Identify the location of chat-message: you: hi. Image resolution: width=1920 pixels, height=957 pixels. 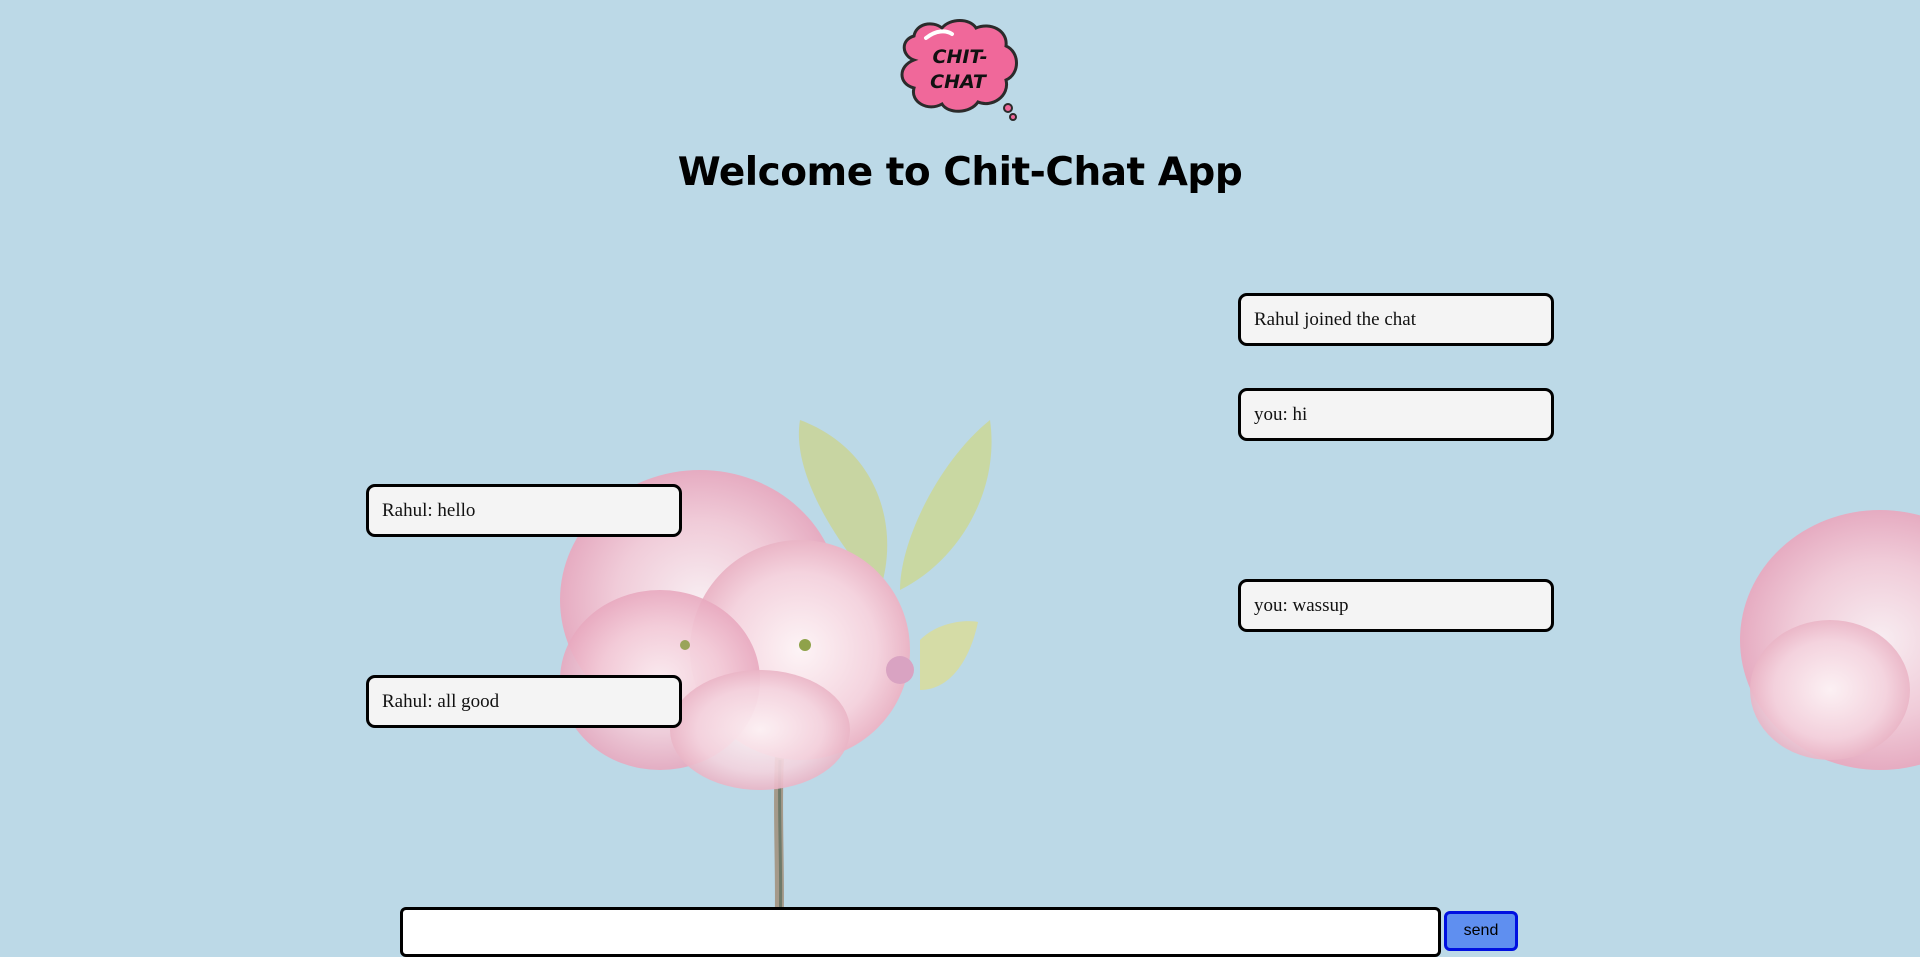
(1396, 414).